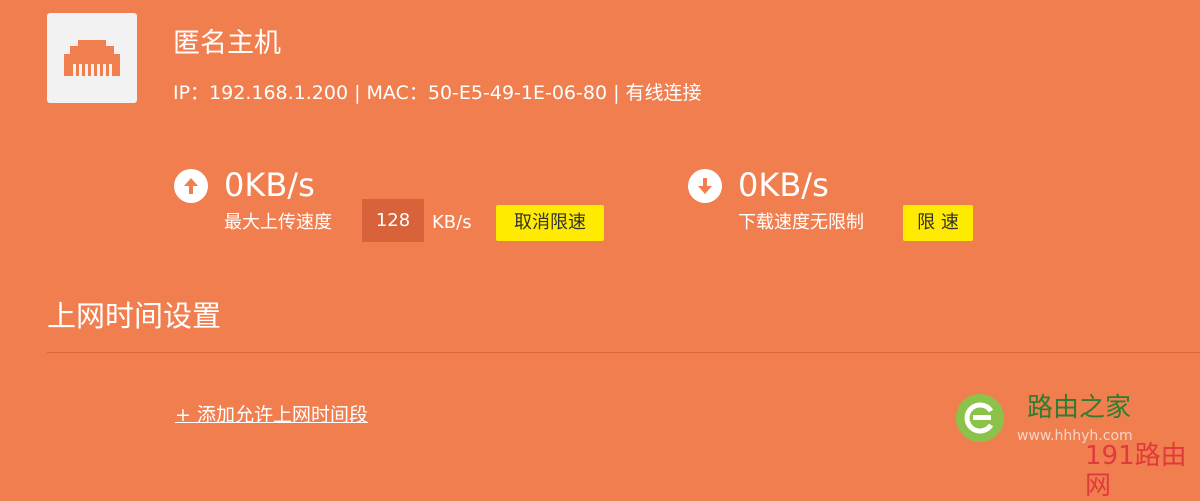 Image resolution: width=1200 pixels, height=501 pixels. I want to click on watermark-site: 191路由网, so click(1136, 471).